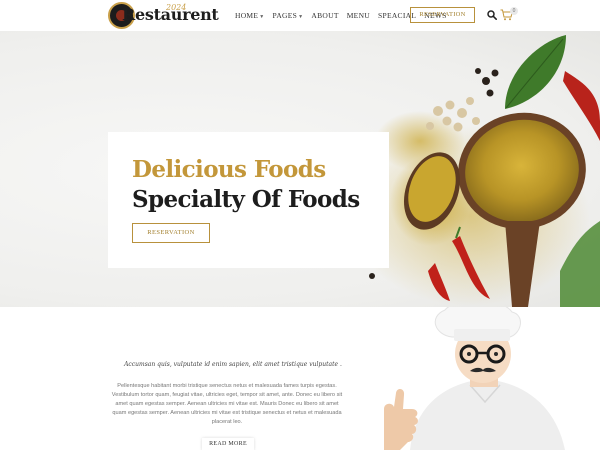 The image size is (600, 450). Describe the element at coordinates (163, 15) in the screenshot. I see `brand-logo: Restaurent 2024` at that location.